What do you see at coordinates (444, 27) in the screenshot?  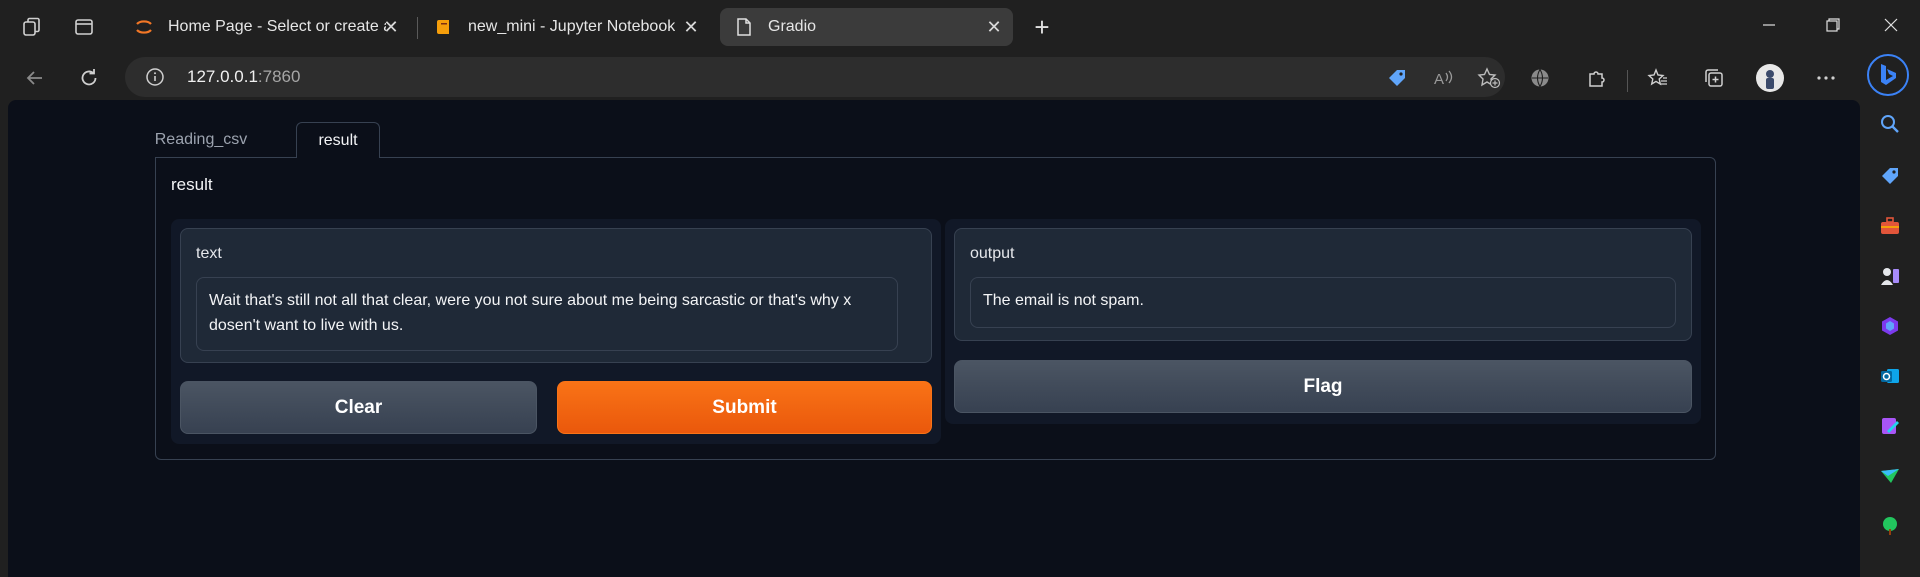 I see `notebook-icon` at bounding box center [444, 27].